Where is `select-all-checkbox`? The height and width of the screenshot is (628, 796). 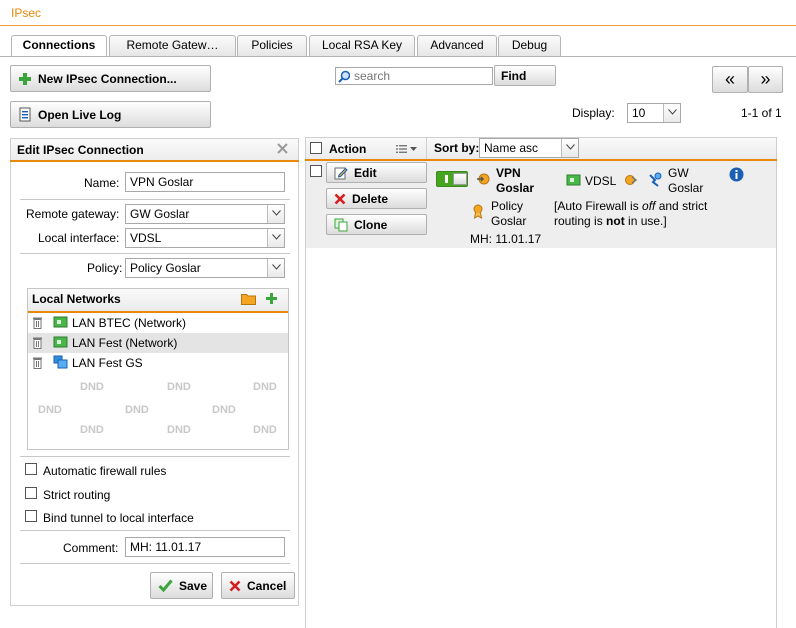 select-all-checkbox is located at coordinates (316, 148).